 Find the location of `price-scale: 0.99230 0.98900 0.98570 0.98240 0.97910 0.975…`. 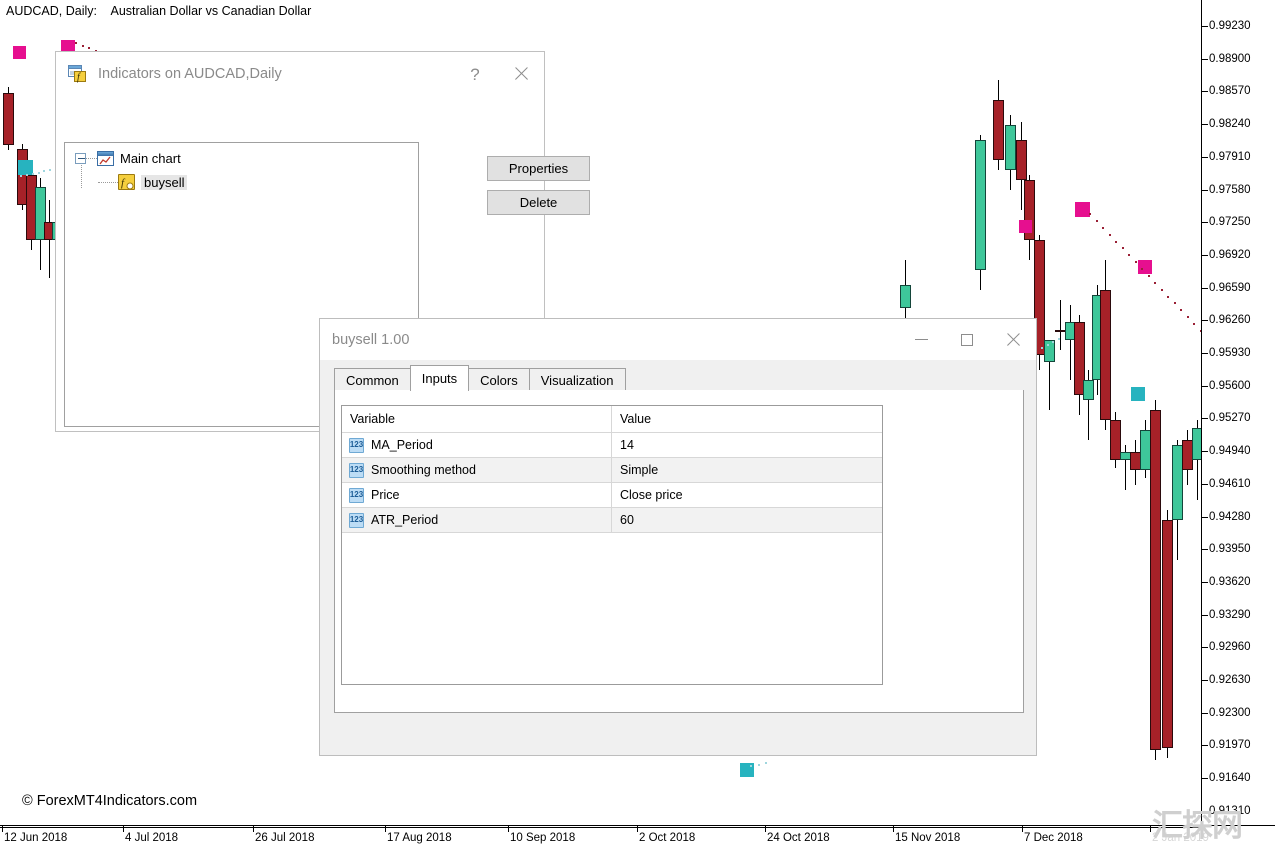

price-scale: 0.99230 0.98900 0.98570 0.98240 0.97910 0.975… is located at coordinates (1238, 413).